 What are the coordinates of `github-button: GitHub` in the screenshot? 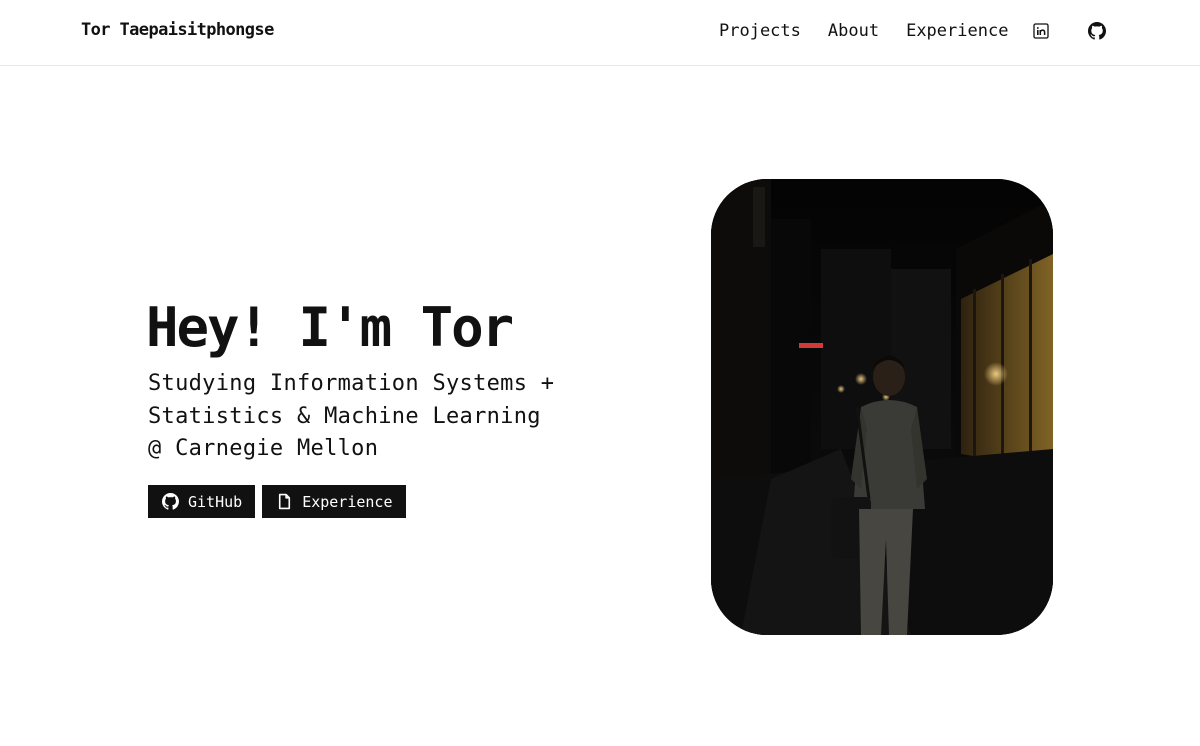 It's located at (202, 501).